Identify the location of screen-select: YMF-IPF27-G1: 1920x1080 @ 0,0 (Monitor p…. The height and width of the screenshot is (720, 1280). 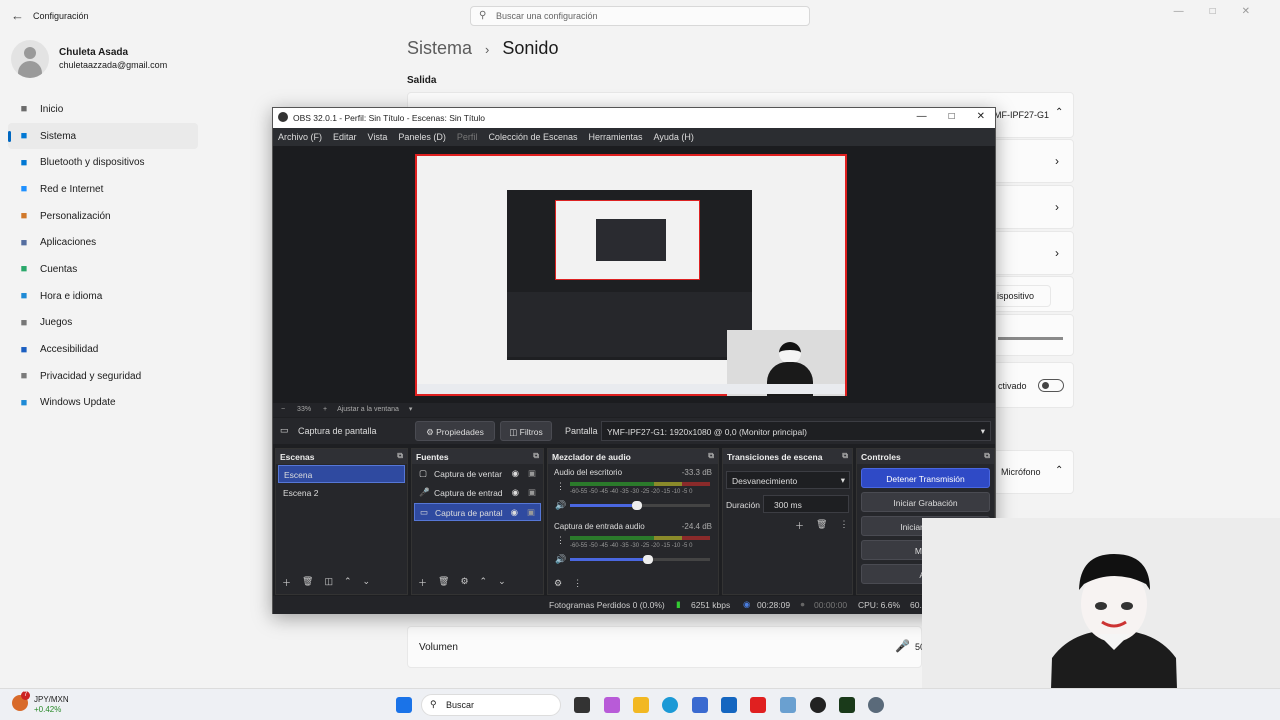
(796, 431).